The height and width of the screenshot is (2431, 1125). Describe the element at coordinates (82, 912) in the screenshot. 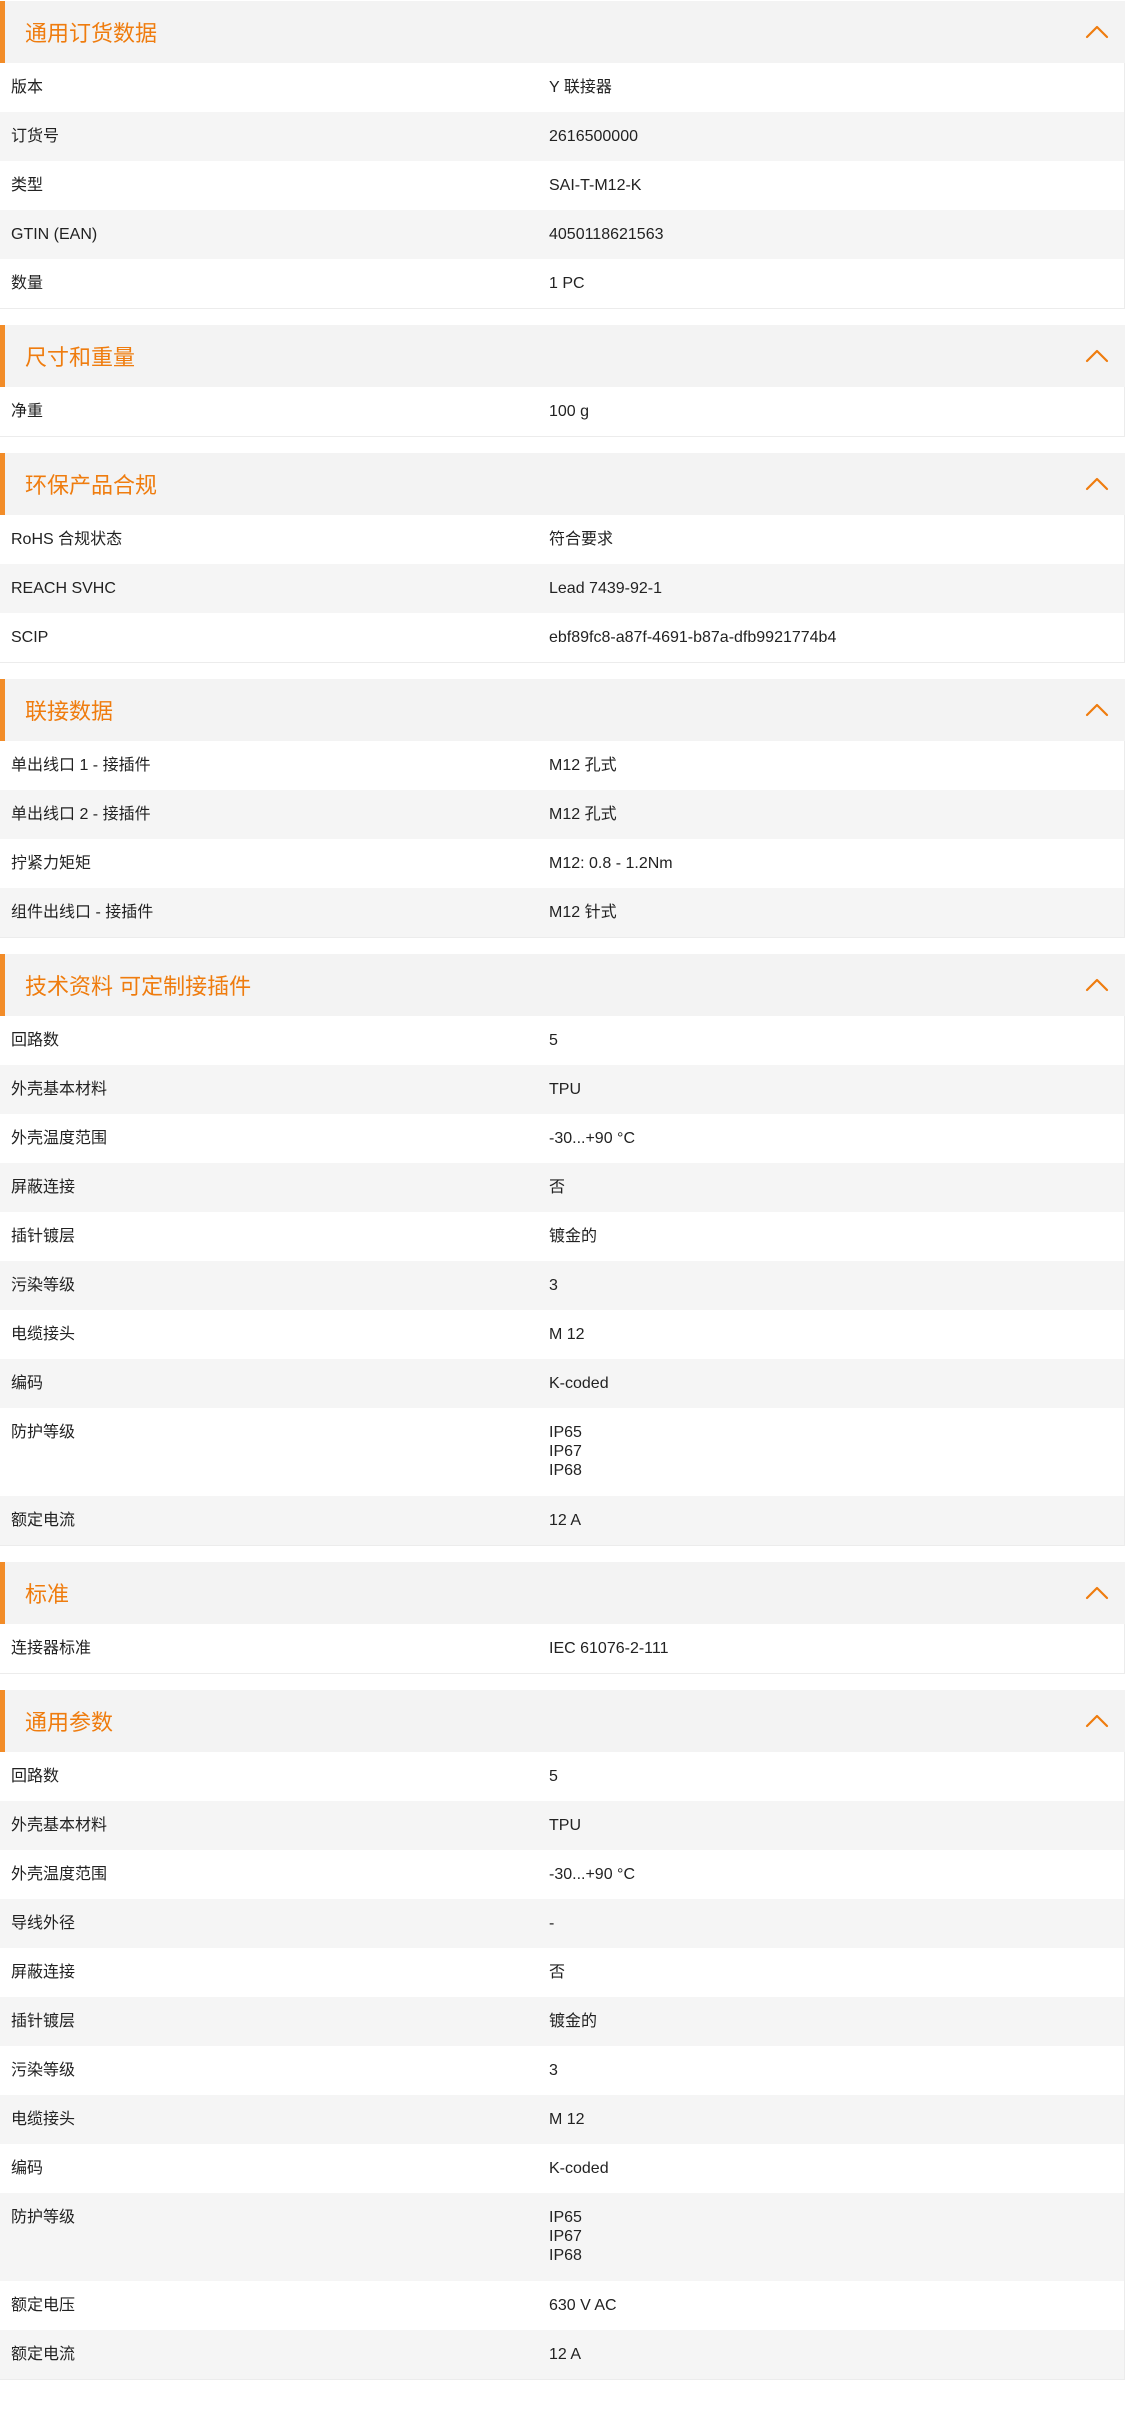

I see `spec-label: 组件出线口 - 接插件` at that location.